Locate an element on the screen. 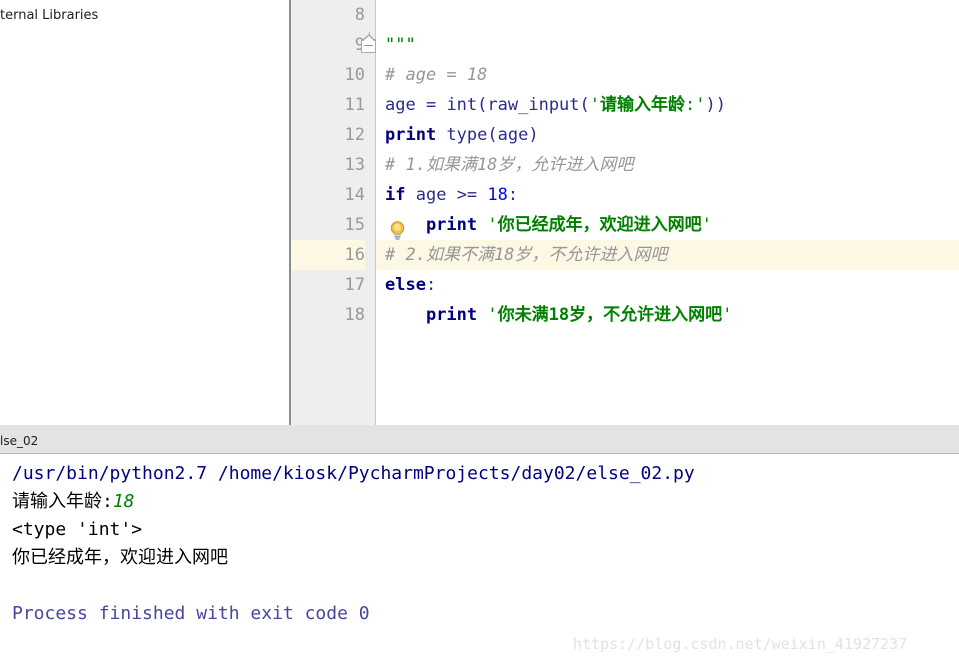 This screenshot has width=959, height=666. line-number-12: 12 is located at coordinates (328, 135).